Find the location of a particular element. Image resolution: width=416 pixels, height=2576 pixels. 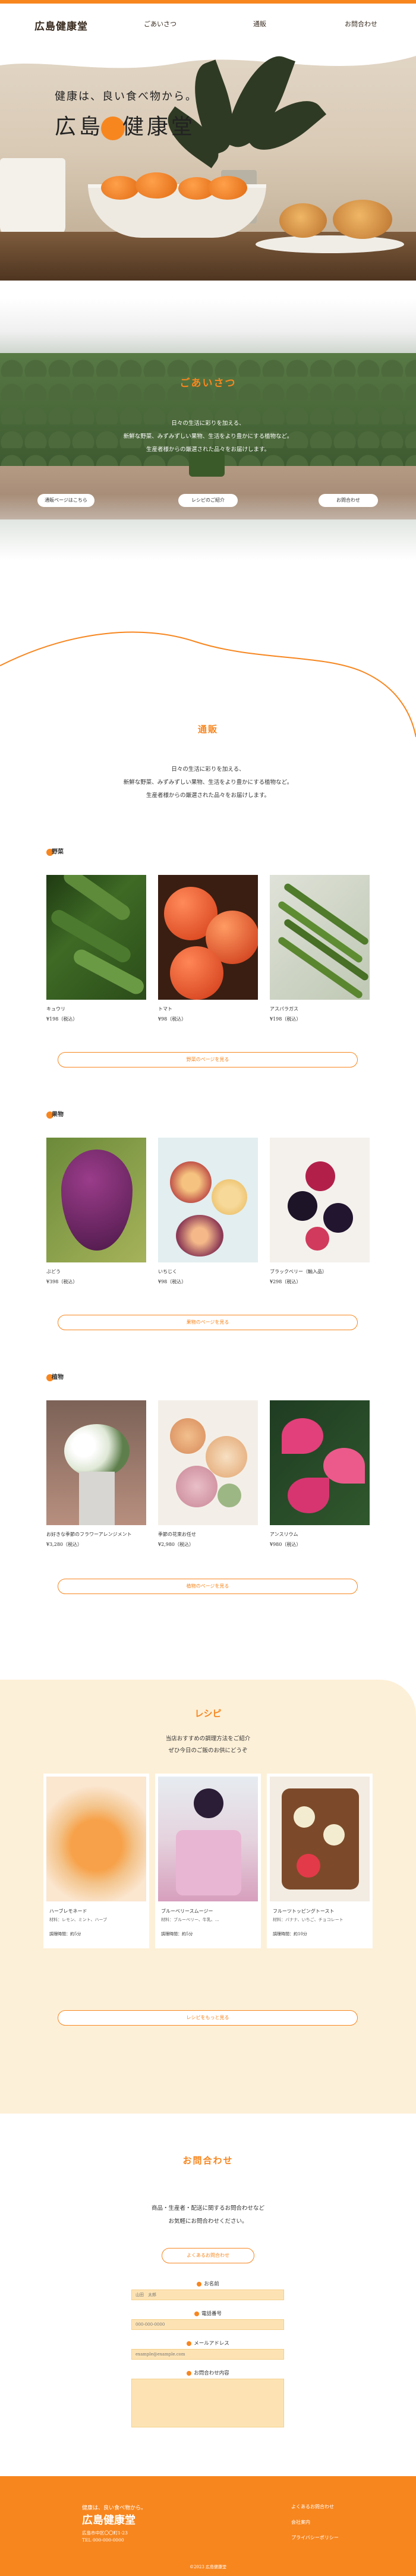

recipe-name: フルーツトッピングトースト is located at coordinates (304, 1911).